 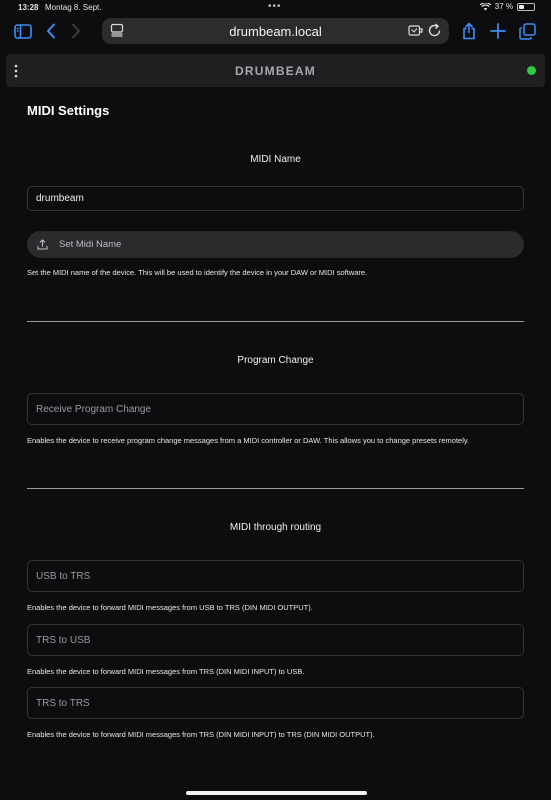 I want to click on receive-program-change-toggle: Receive Program Change, so click(x=275, y=409).